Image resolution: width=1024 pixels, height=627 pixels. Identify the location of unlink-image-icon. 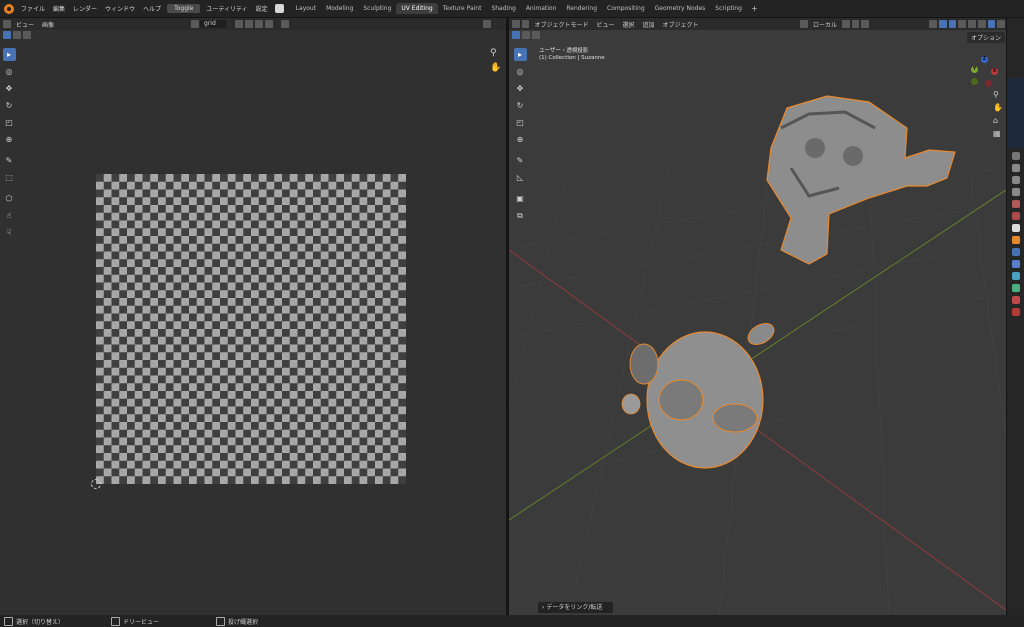
(268, 24).